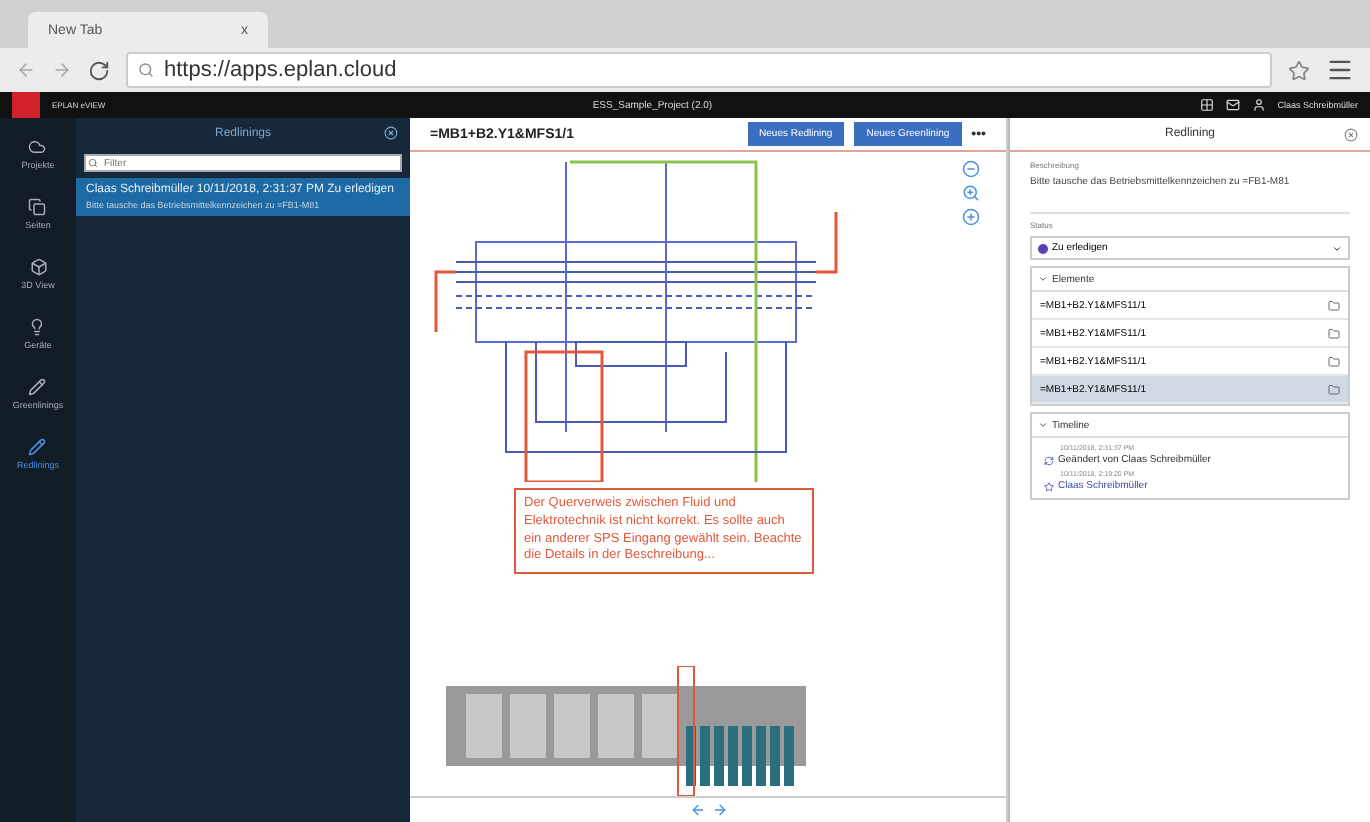 Image resolution: width=1370 pixels, height=822 pixels. I want to click on star-icon, so click(1299, 70).